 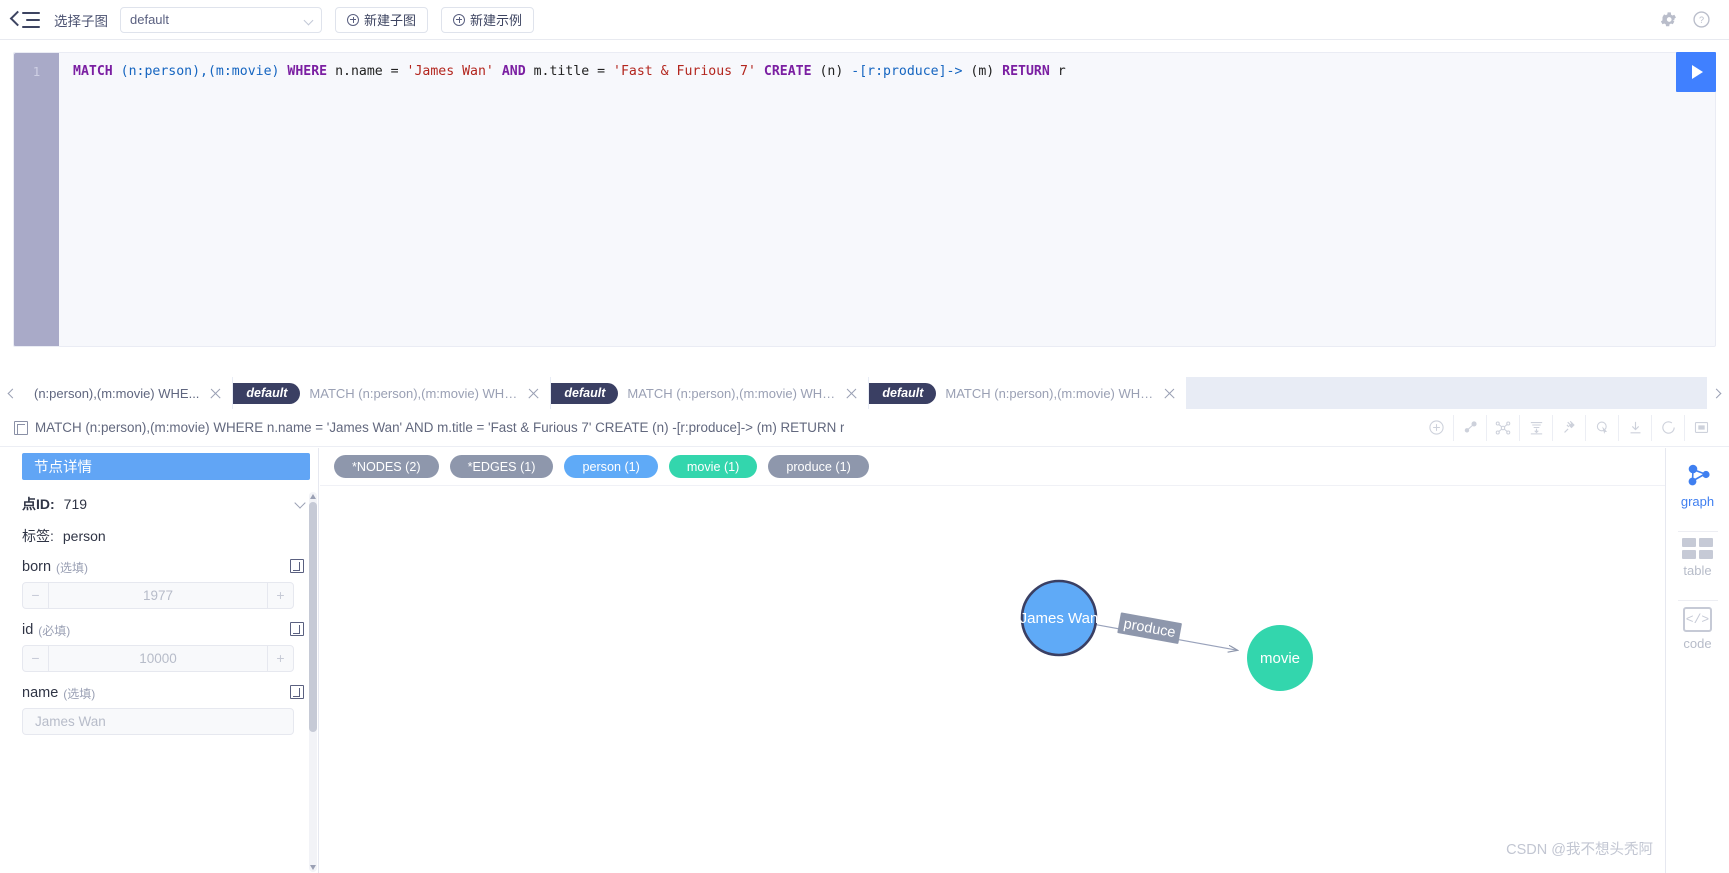 I want to click on code-token: MATCH, so click(x=93, y=71).